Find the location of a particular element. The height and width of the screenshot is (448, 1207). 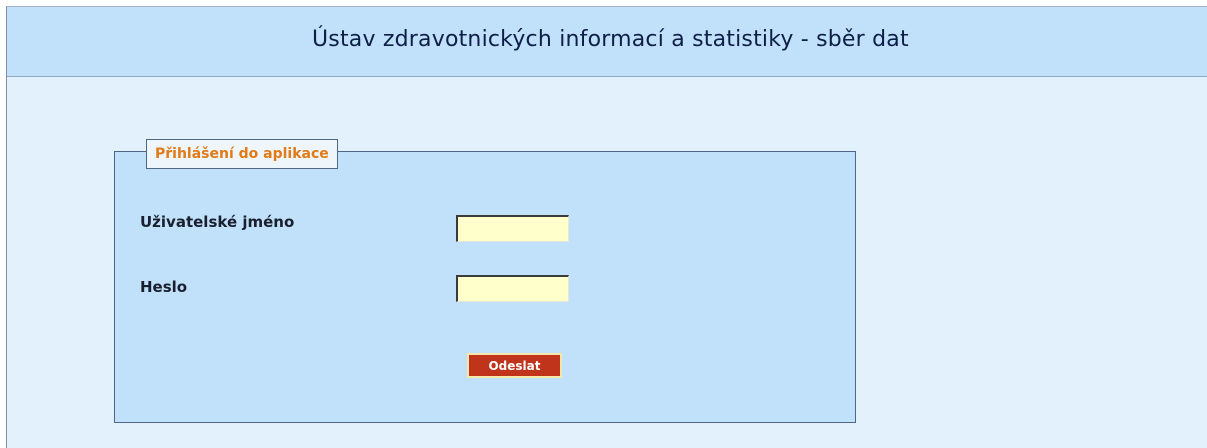

password-input is located at coordinates (512, 288).